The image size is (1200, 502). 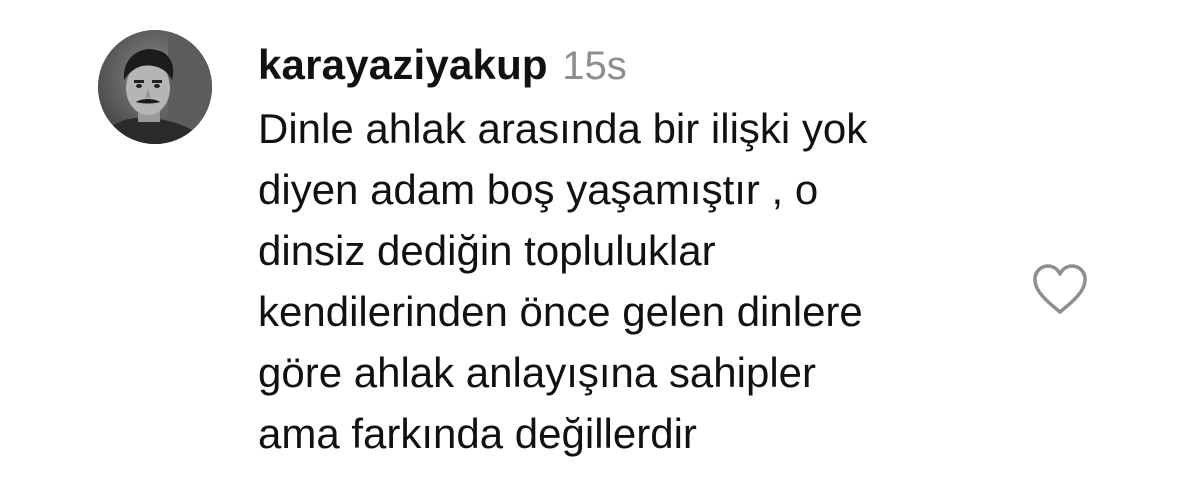 What do you see at coordinates (563, 128) in the screenshot?
I see `comment-text-line: Dinle ahlak arasında bir ilişki yok` at bounding box center [563, 128].